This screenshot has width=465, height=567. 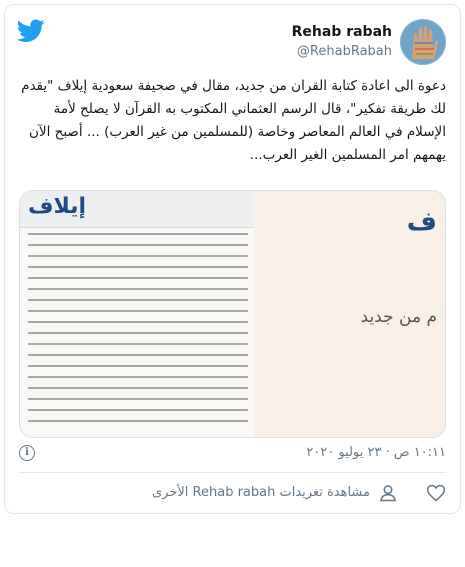 What do you see at coordinates (376, 452) in the screenshot?
I see `timestamp: ١٠:١١ ص · ٢٣ يوليو ٢٠٢٠` at bounding box center [376, 452].